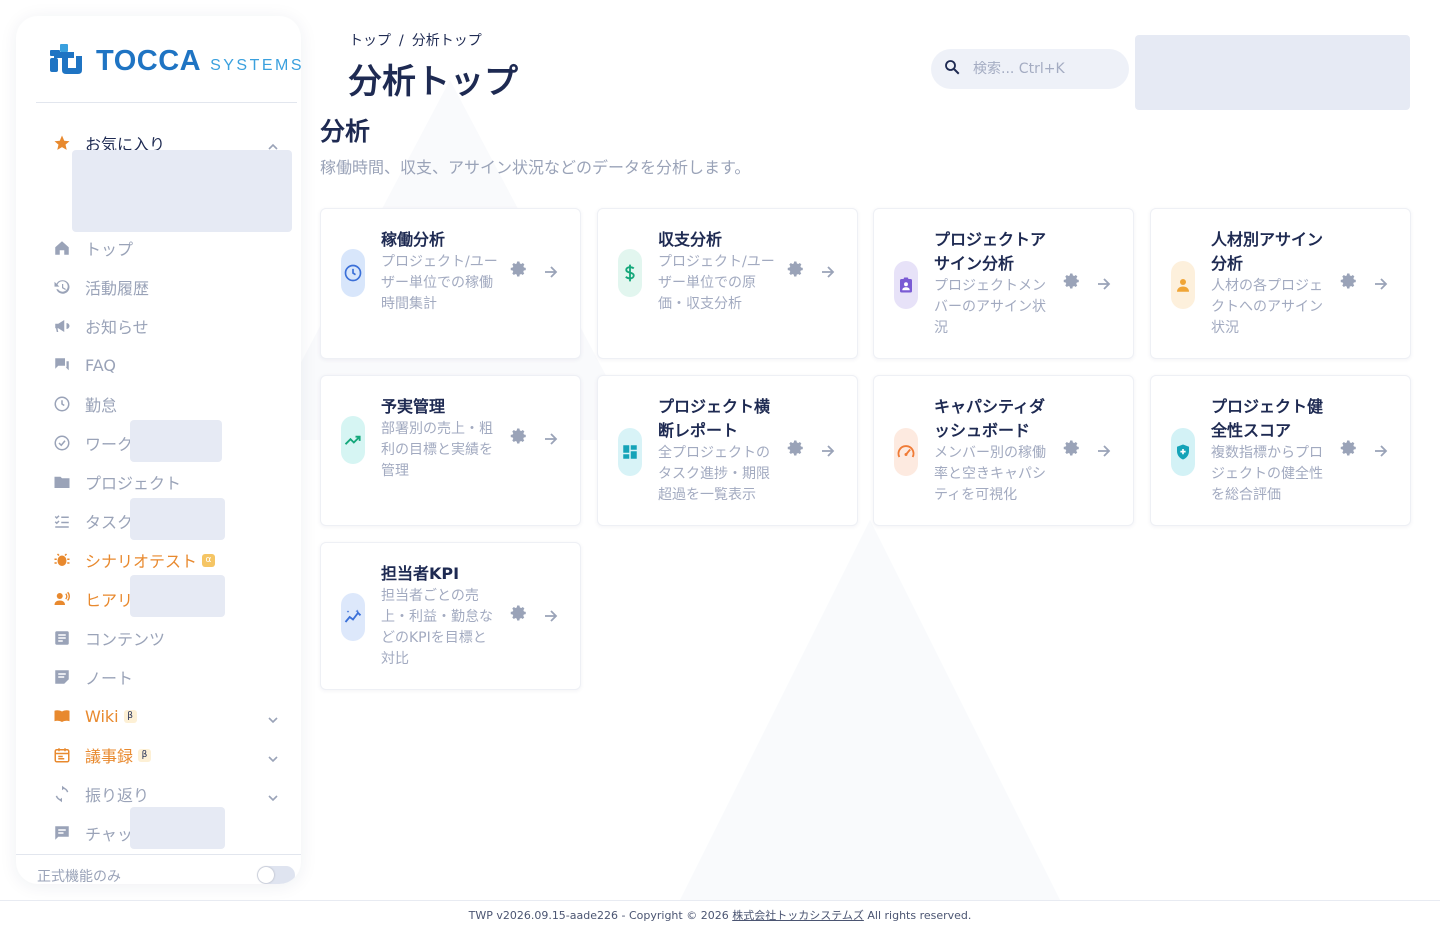 The image size is (1440, 929). Describe the element at coordinates (1183, 452) in the screenshot. I see `health-shield-icon` at that location.